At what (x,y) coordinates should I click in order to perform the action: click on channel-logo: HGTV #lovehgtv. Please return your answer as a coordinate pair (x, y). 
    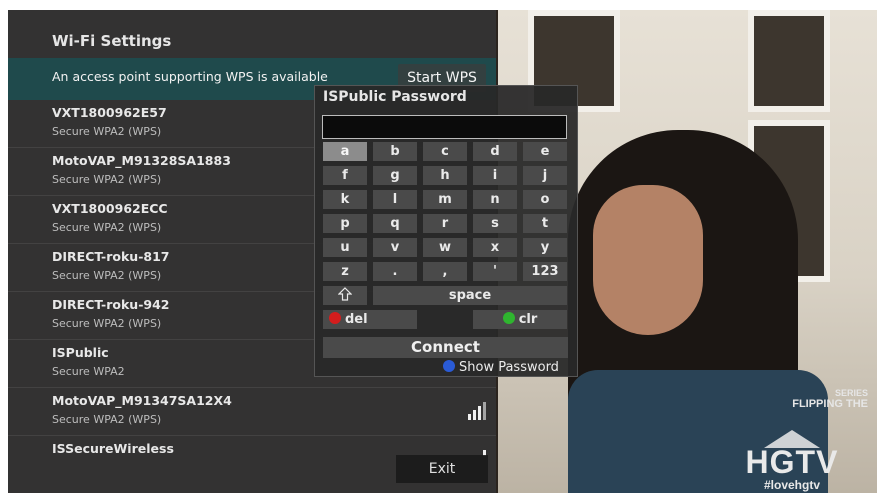
    Looking at the image, I should click on (792, 461).